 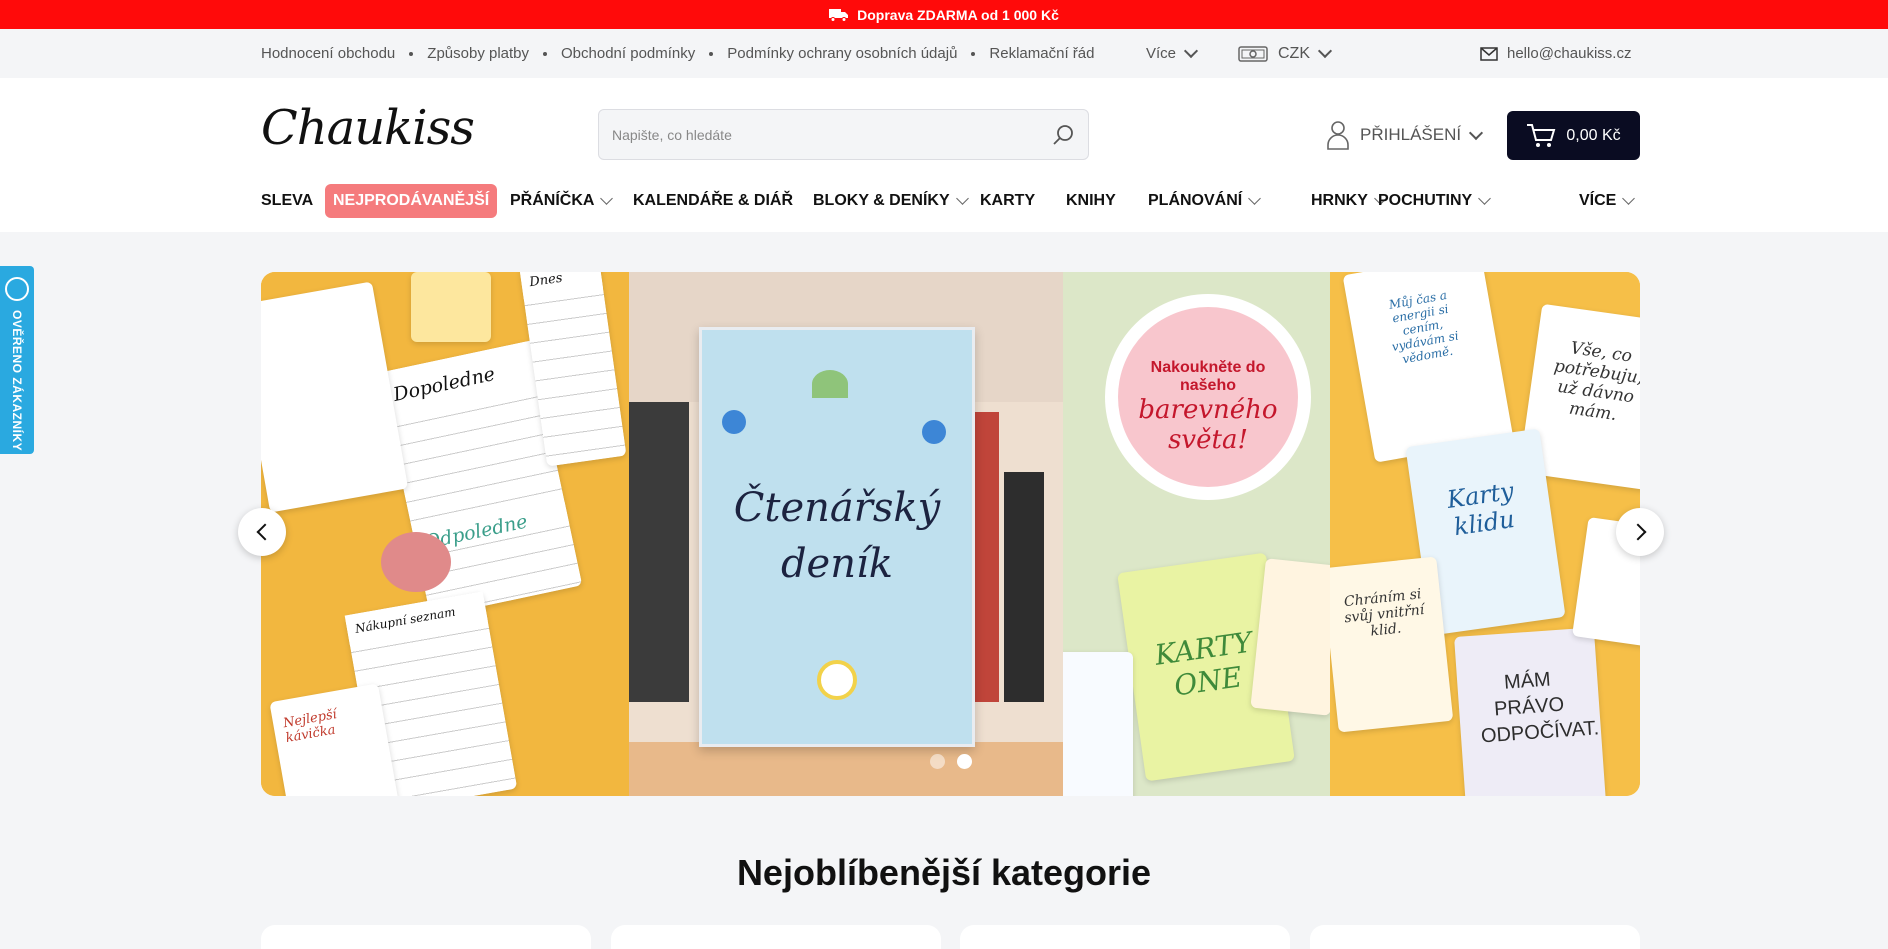 I want to click on badge-icon, so click(x=17, y=289).